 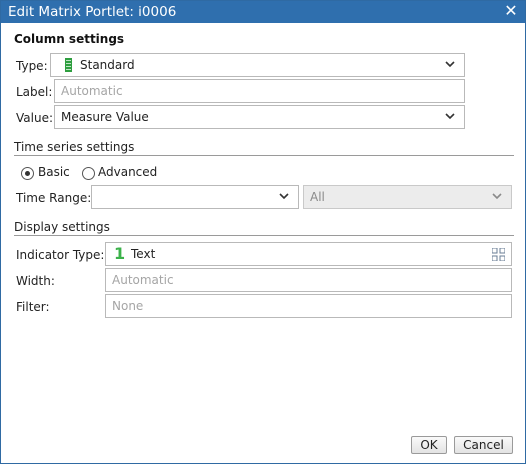 I want to click on display-settings-divider, so click(x=264, y=235).